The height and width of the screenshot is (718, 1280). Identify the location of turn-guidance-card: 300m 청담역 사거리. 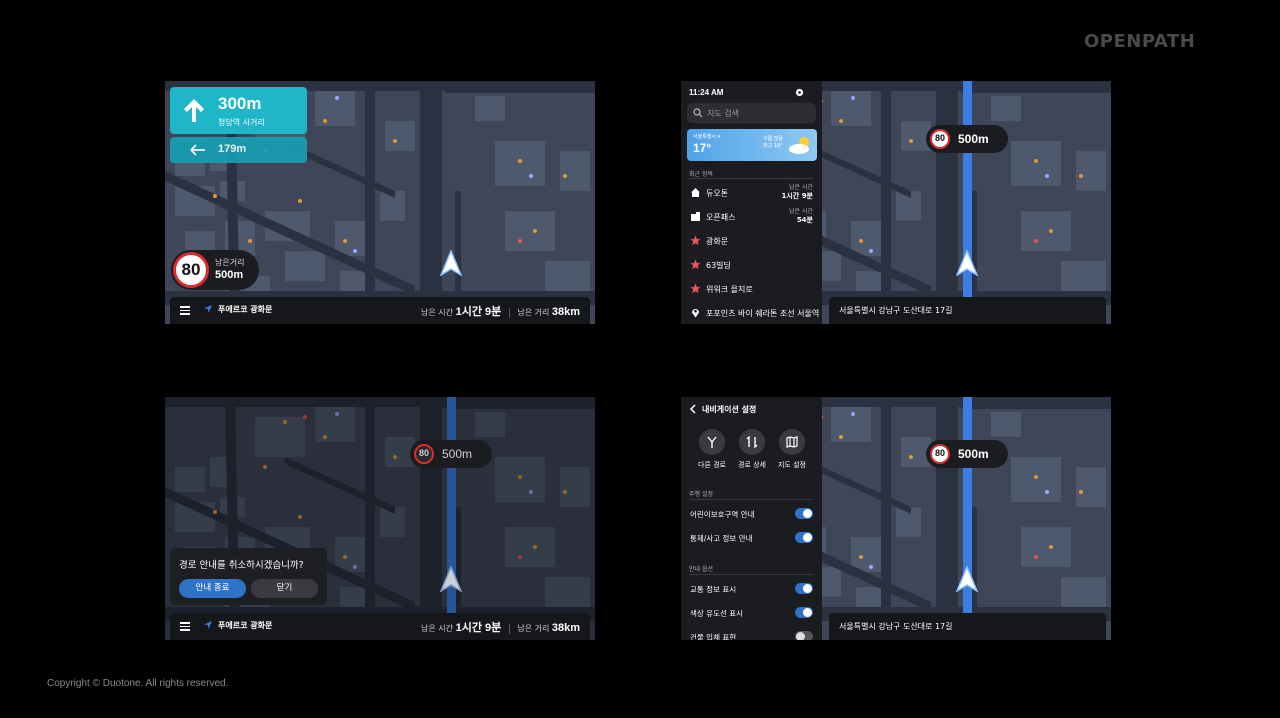
(238, 110).